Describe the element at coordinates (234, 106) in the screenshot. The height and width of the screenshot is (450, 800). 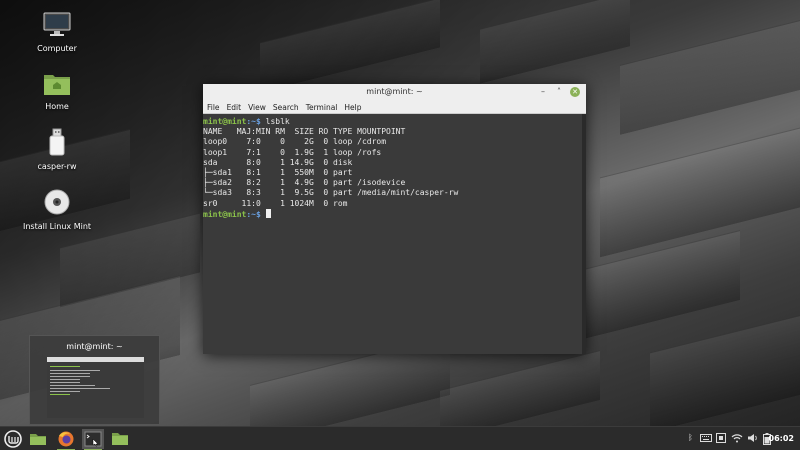
I see `menu-edit: Edit` at that location.